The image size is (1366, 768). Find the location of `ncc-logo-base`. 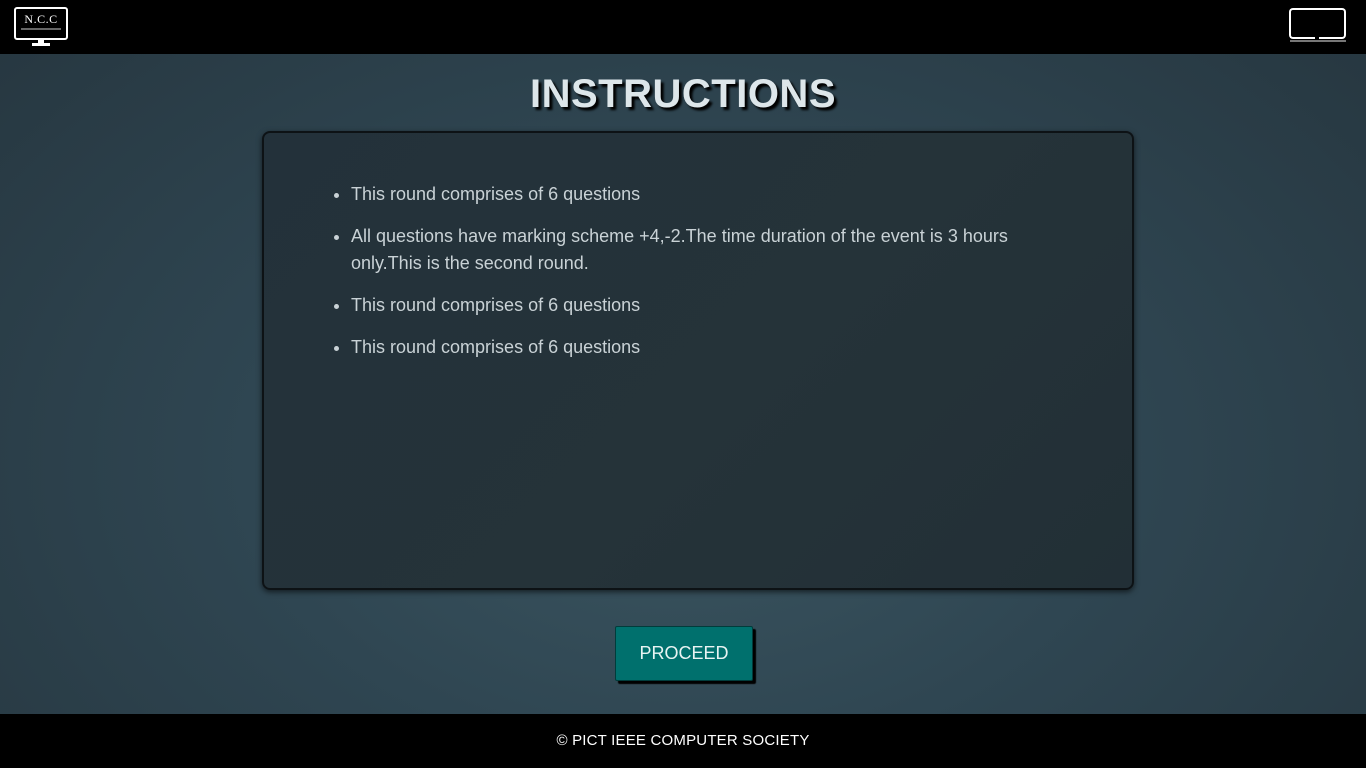

ncc-logo-base is located at coordinates (41, 44).